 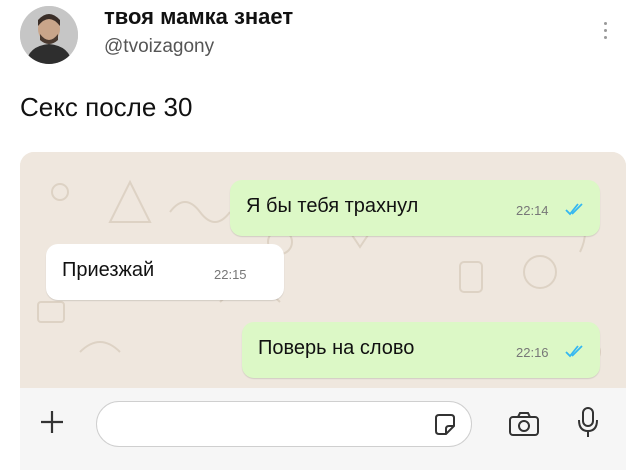 I want to click on sticker-icon, so click(x=445, y=425).